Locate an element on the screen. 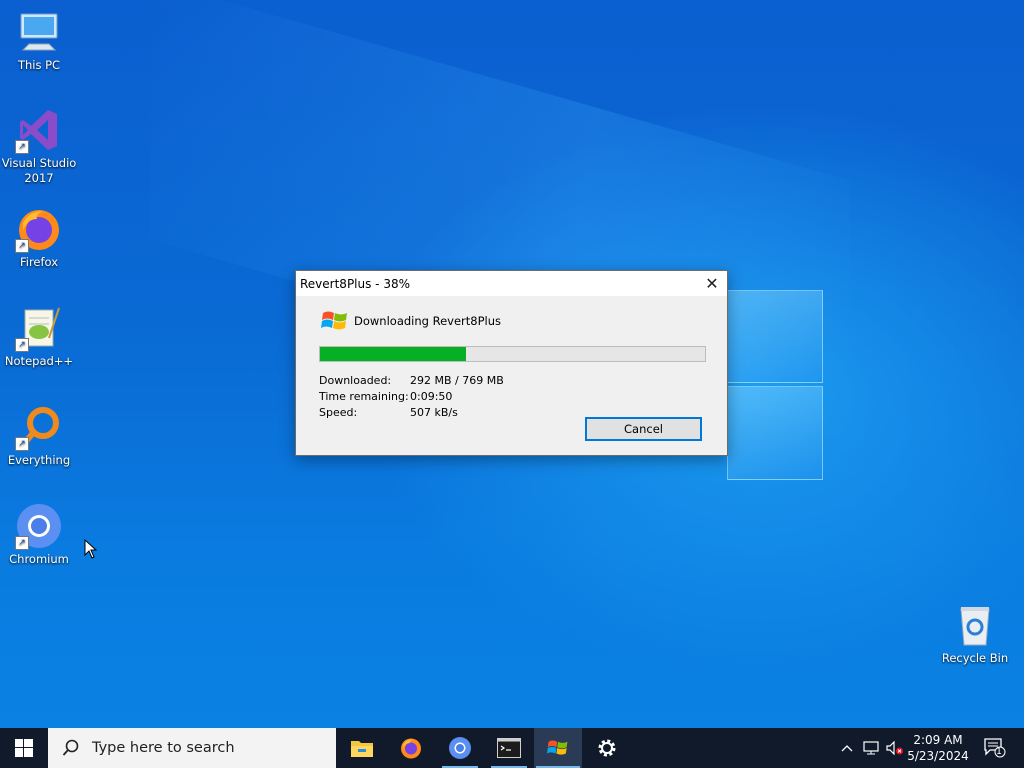  taskbar-revert8plus is located at coordinates (558, 748).